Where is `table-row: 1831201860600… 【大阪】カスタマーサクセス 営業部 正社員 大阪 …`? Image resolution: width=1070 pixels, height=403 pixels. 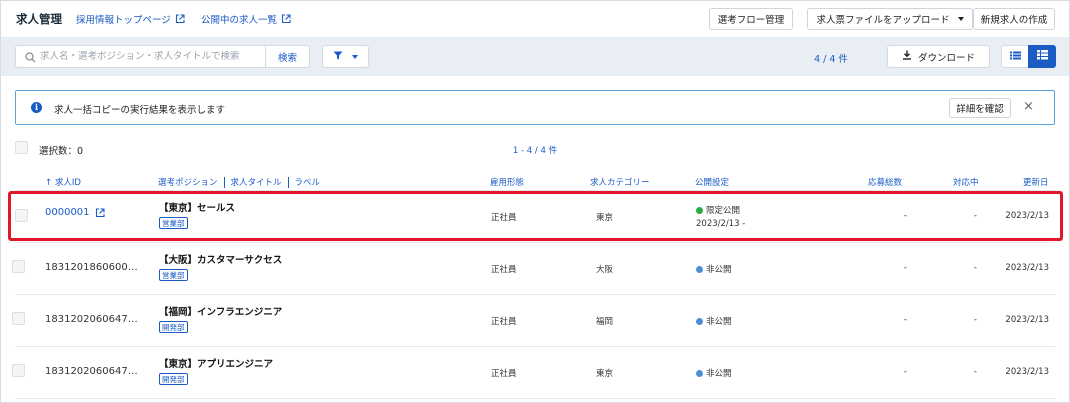
table-row: 1831201860600… 【大阪】カスタマーサクセス 営業部 正社員 大阪 … is located at coordinates (535, 268).